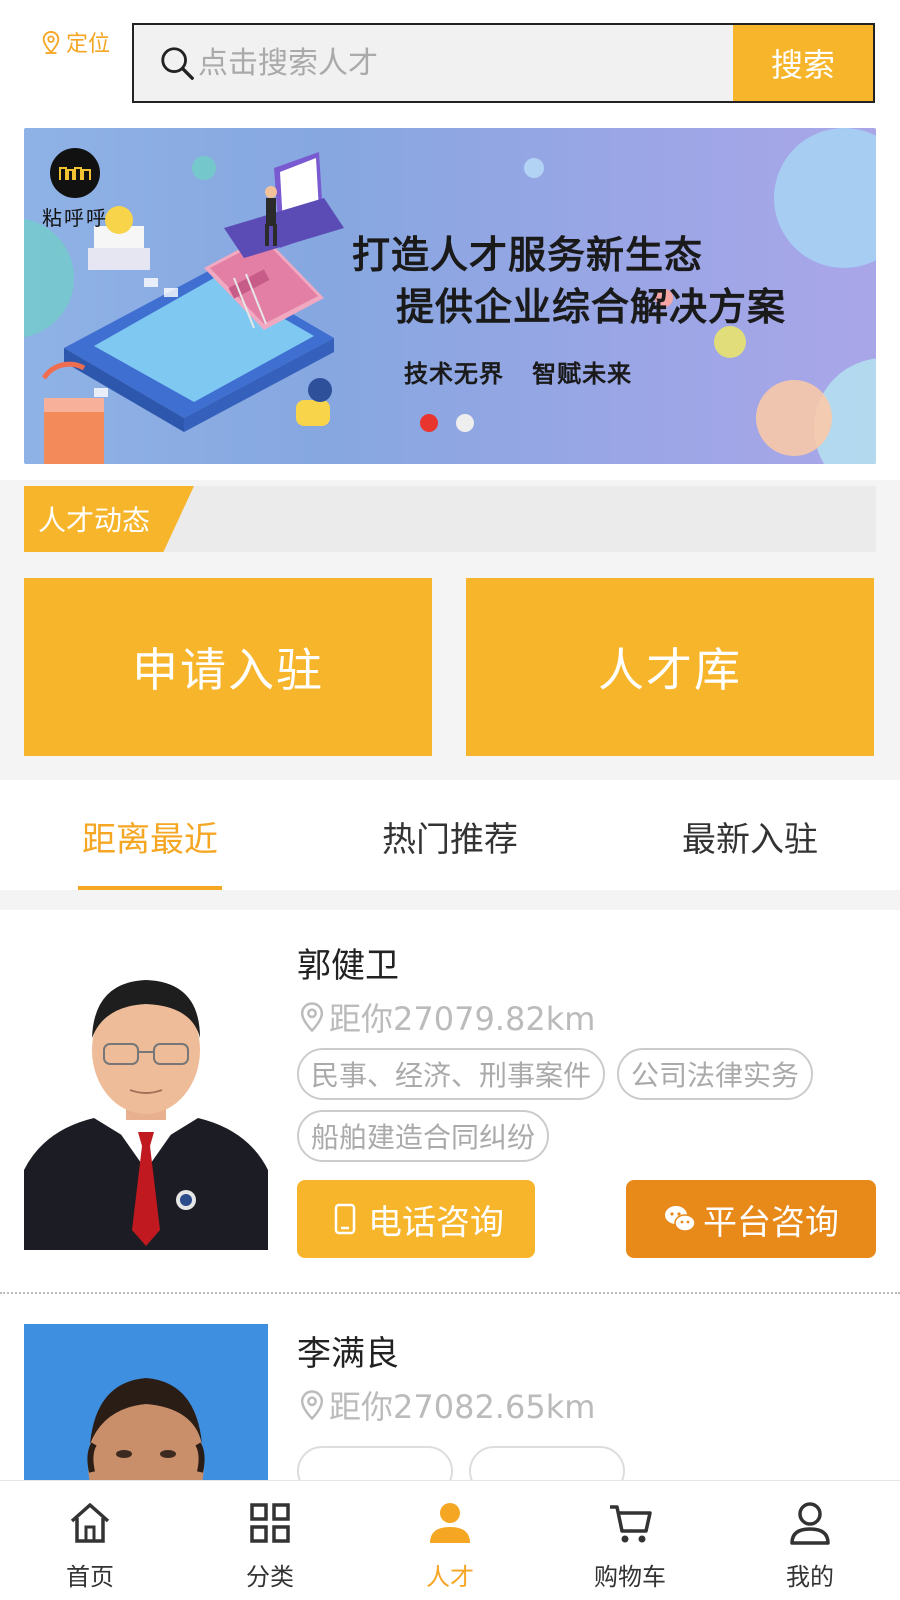  Describe the element at coordinates (345, 1219) in the screenshot. I see `phone-icon` at that location.